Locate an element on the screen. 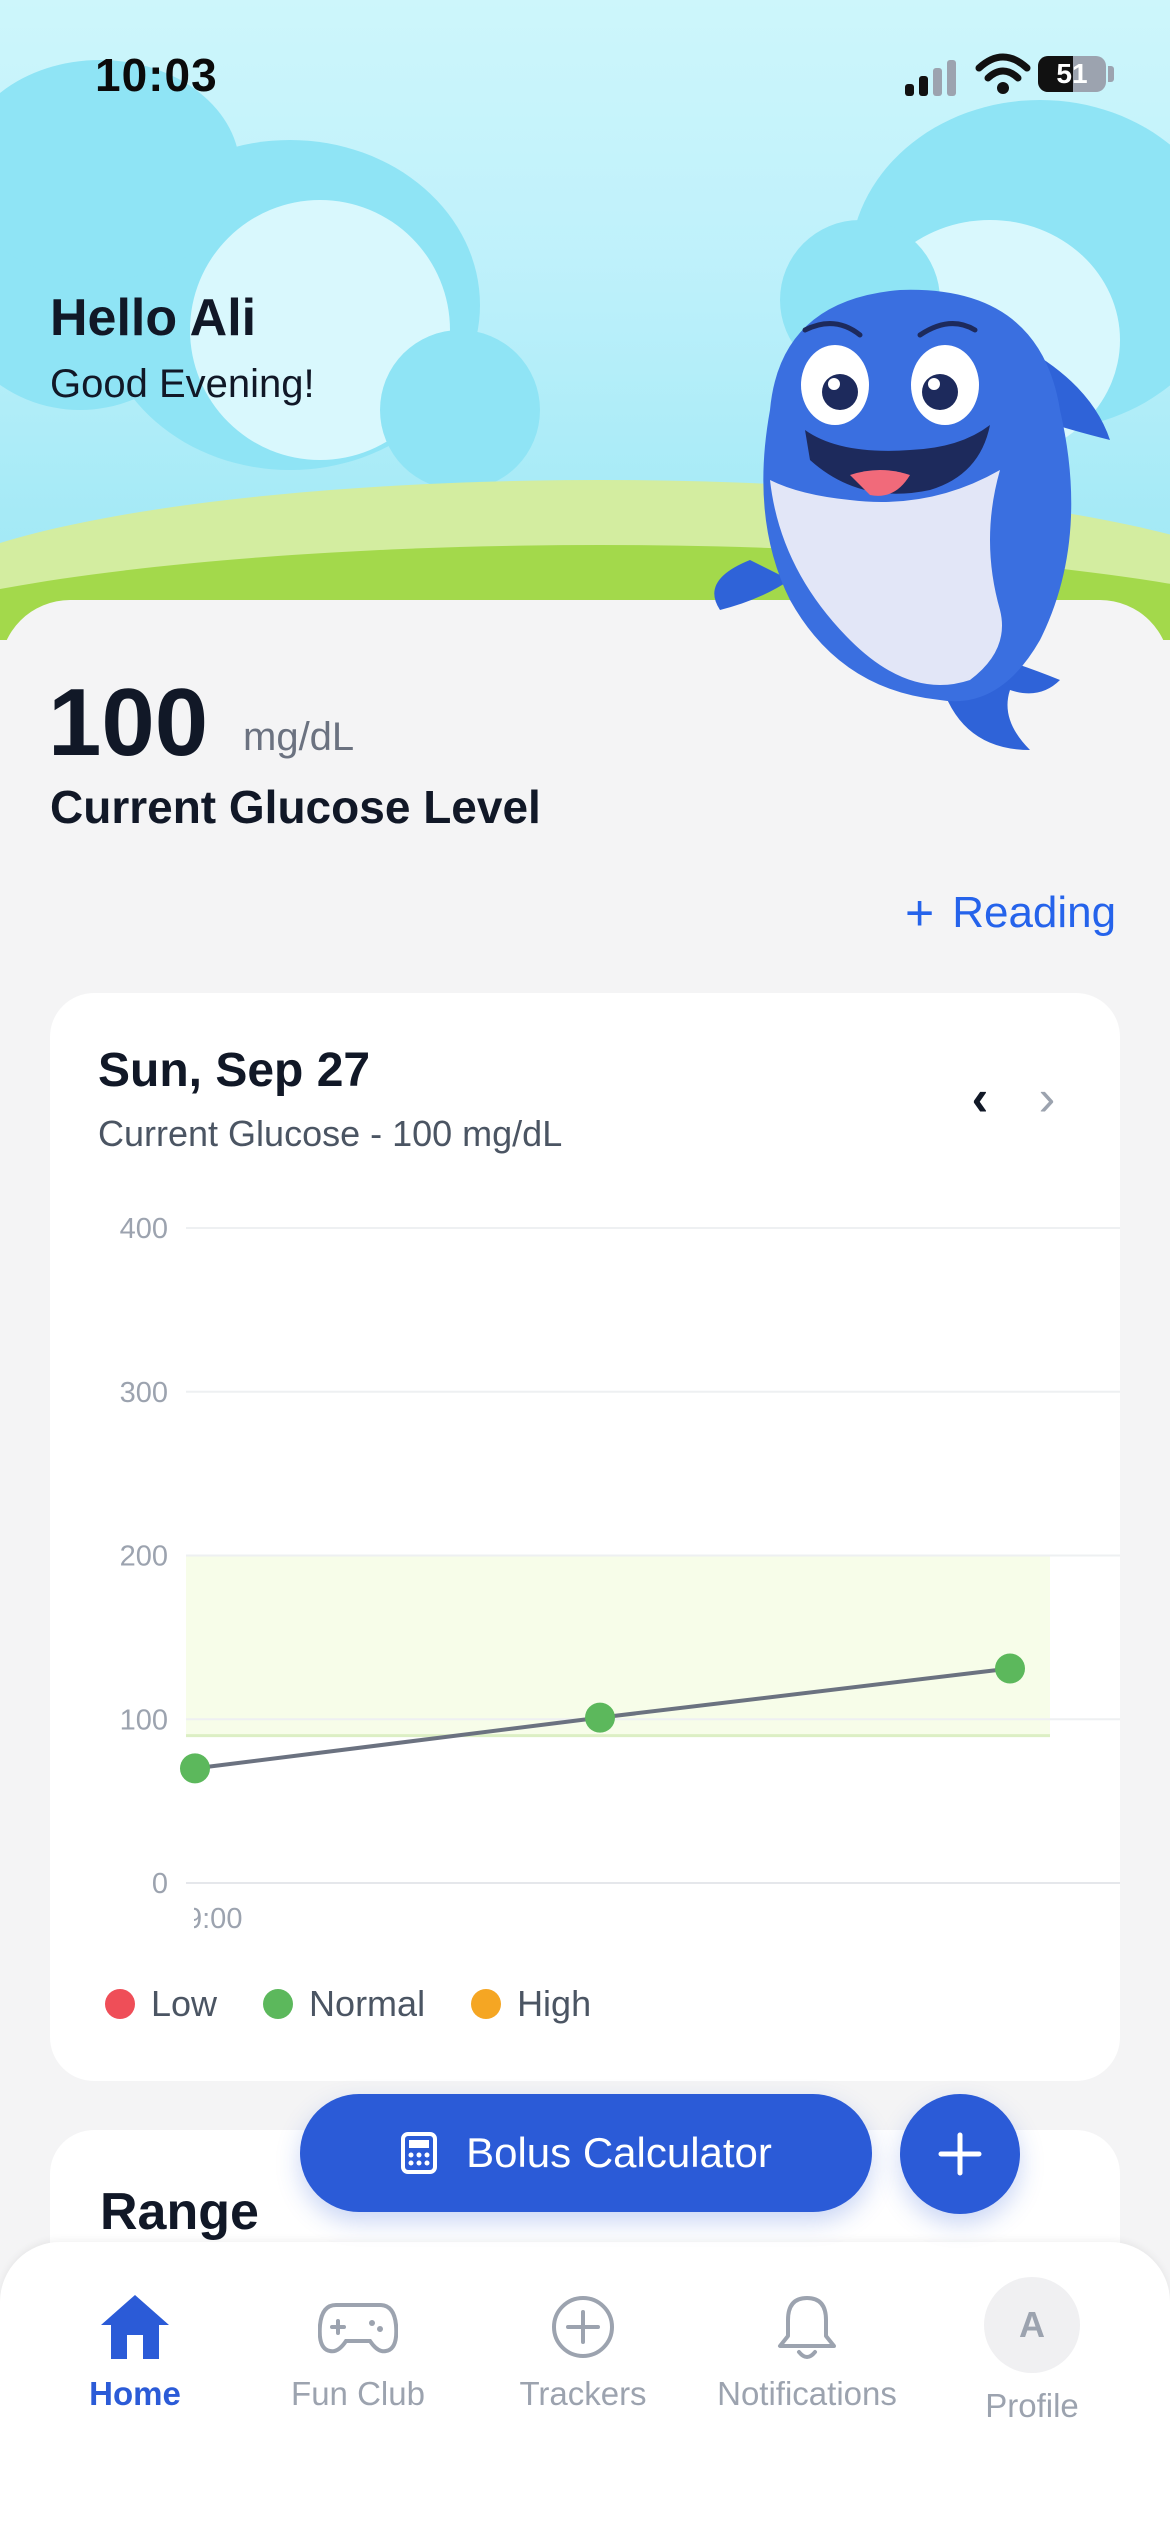 This screenshot has width=1170, height=2532. legend-item: High is located at coordinates (531, 2004).